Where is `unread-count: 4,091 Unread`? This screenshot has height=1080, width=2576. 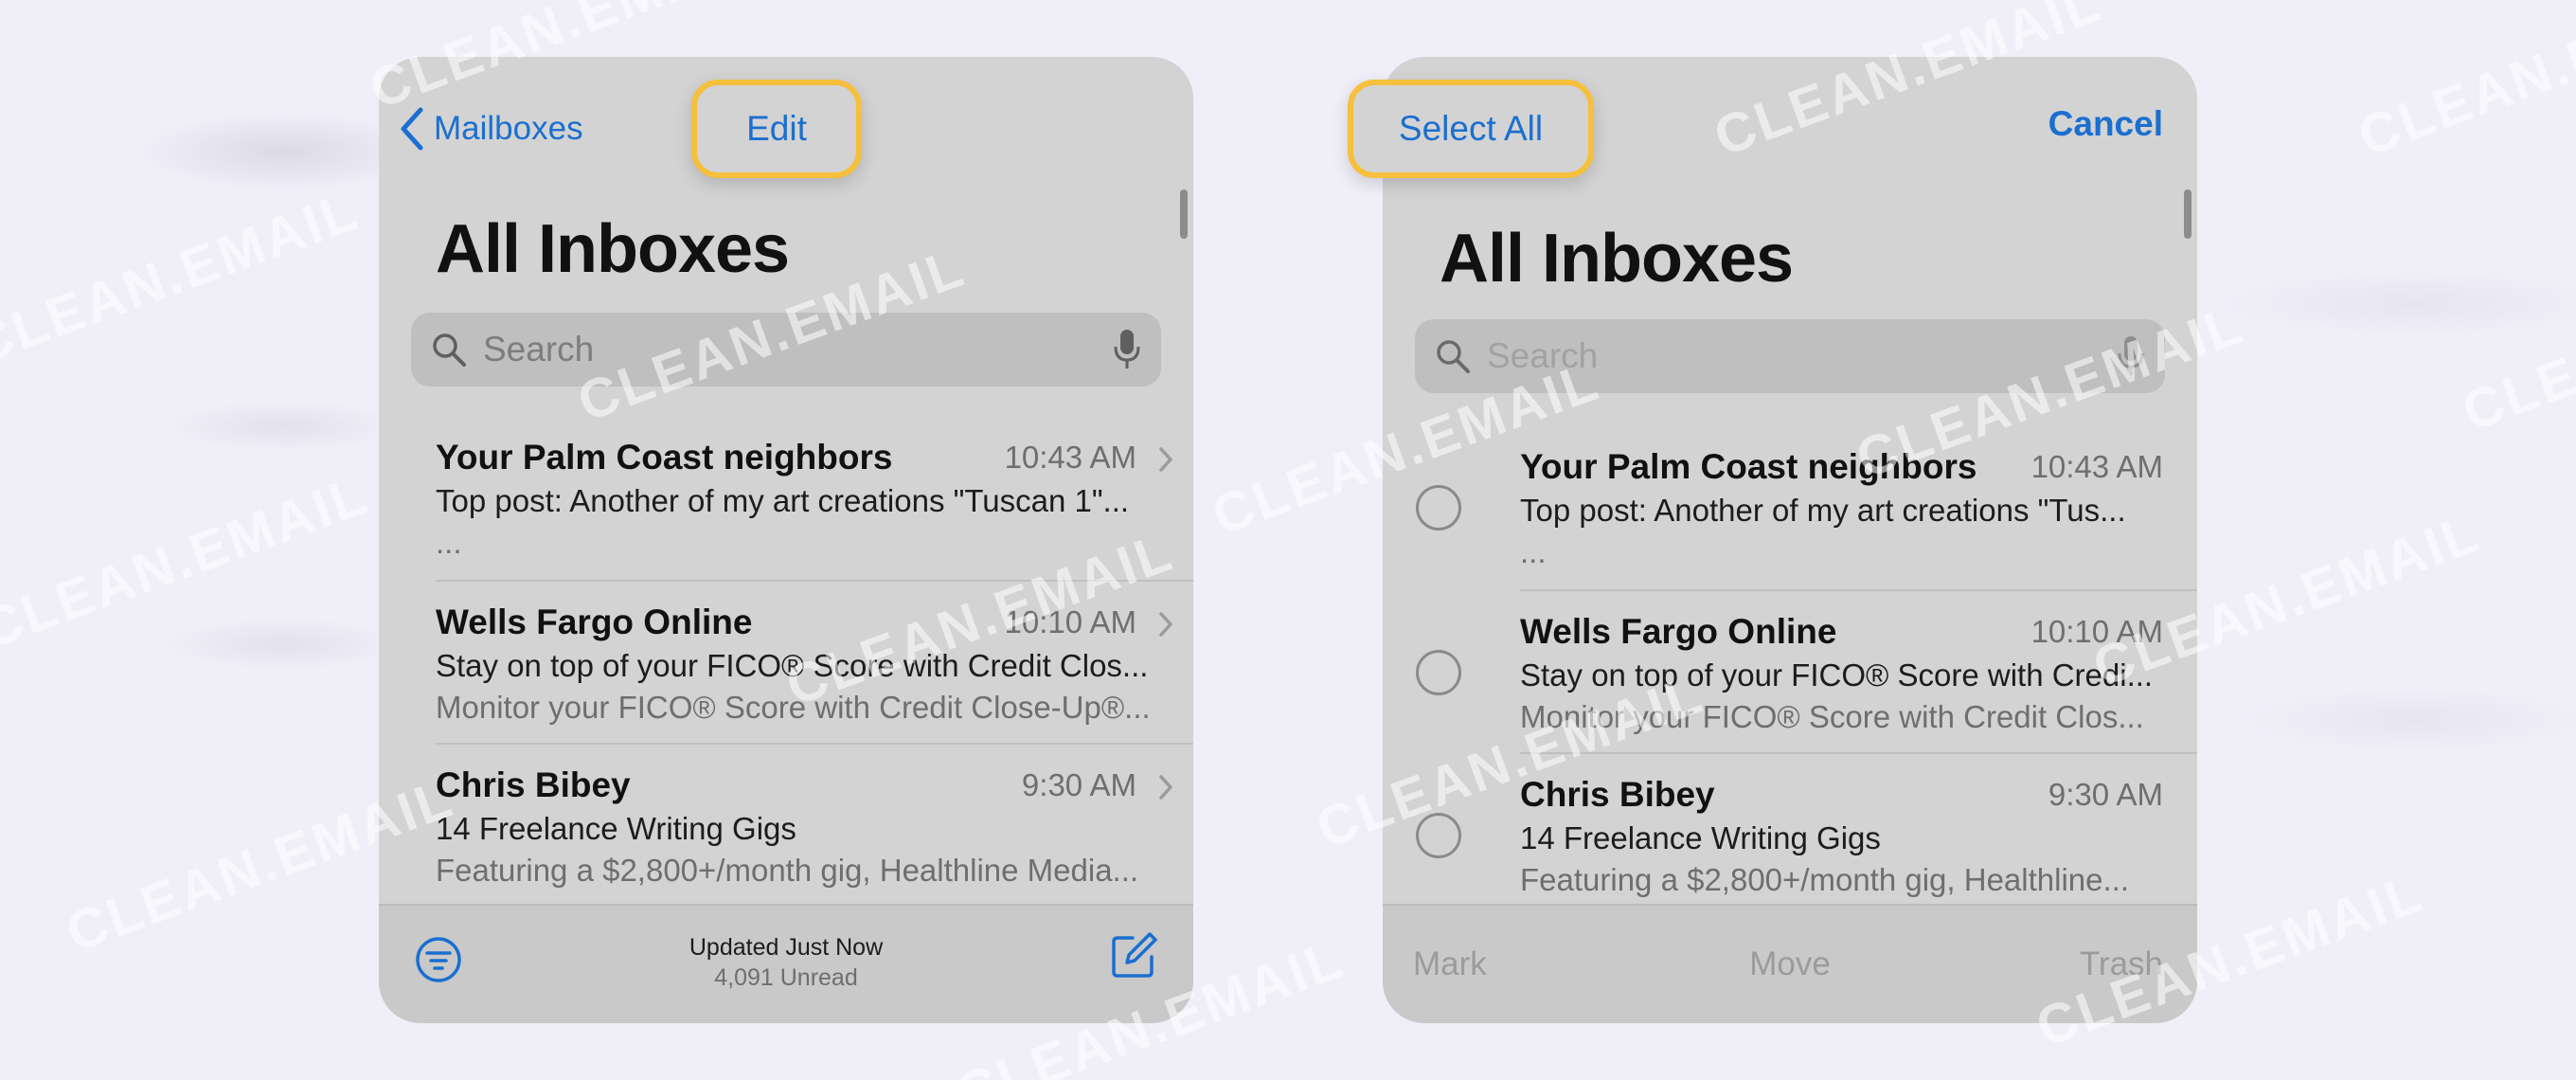
unread-count: 4,091 Unread is located at coordinates (786, 977).